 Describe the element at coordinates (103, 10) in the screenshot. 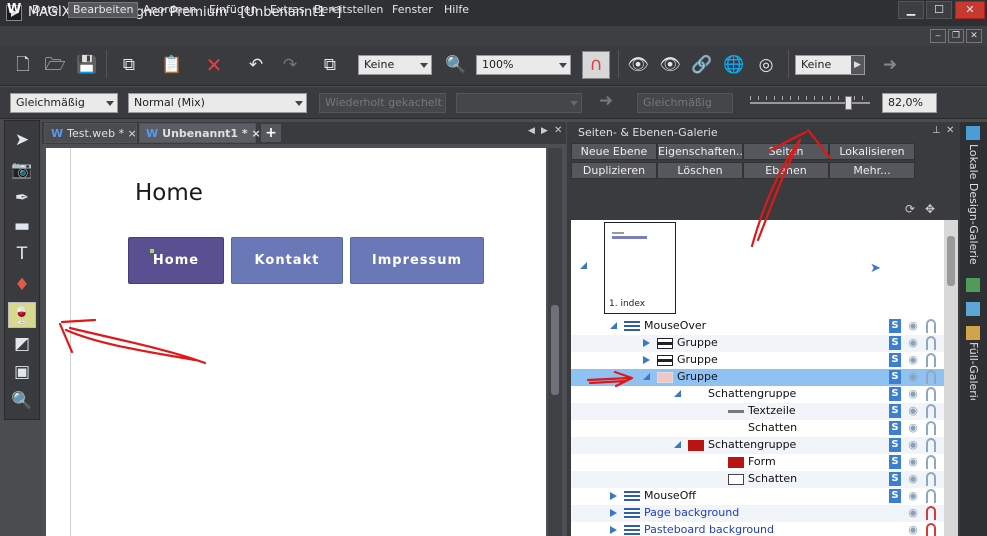

I see `menu-bearbeiten: Bearbeiten` at that location.